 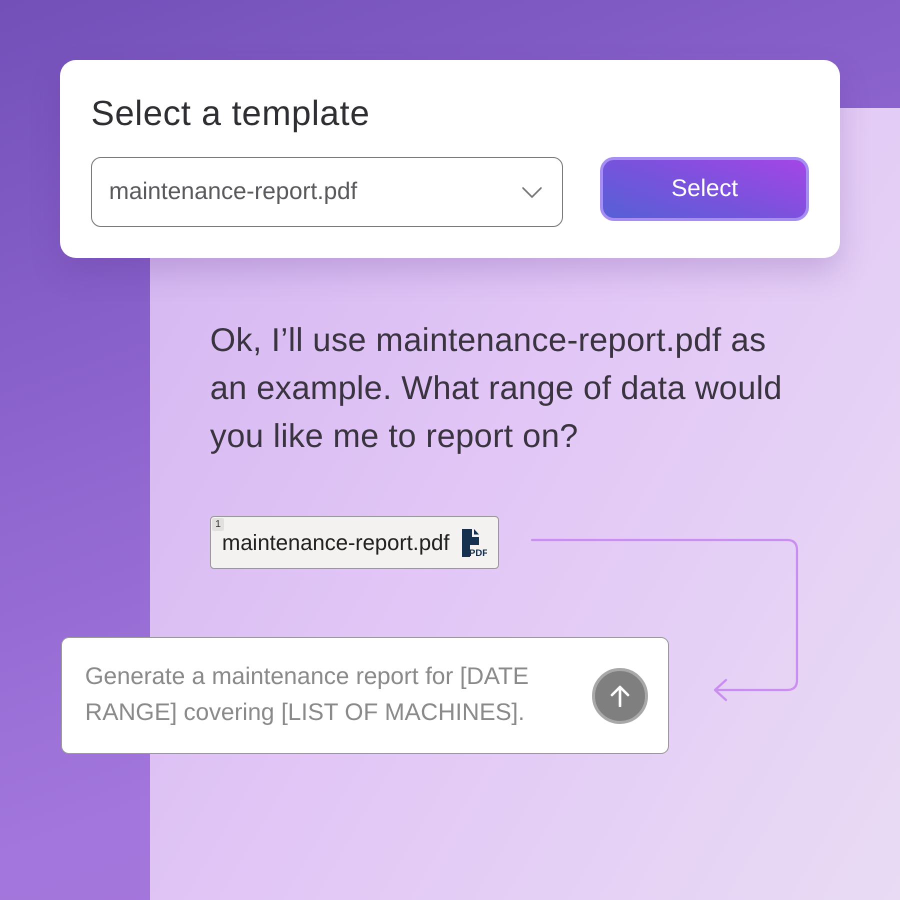 What do you see at coordinates (218, 524) in the screenshot?
I see `citation-number: 1` at bounding box center [218, 524].